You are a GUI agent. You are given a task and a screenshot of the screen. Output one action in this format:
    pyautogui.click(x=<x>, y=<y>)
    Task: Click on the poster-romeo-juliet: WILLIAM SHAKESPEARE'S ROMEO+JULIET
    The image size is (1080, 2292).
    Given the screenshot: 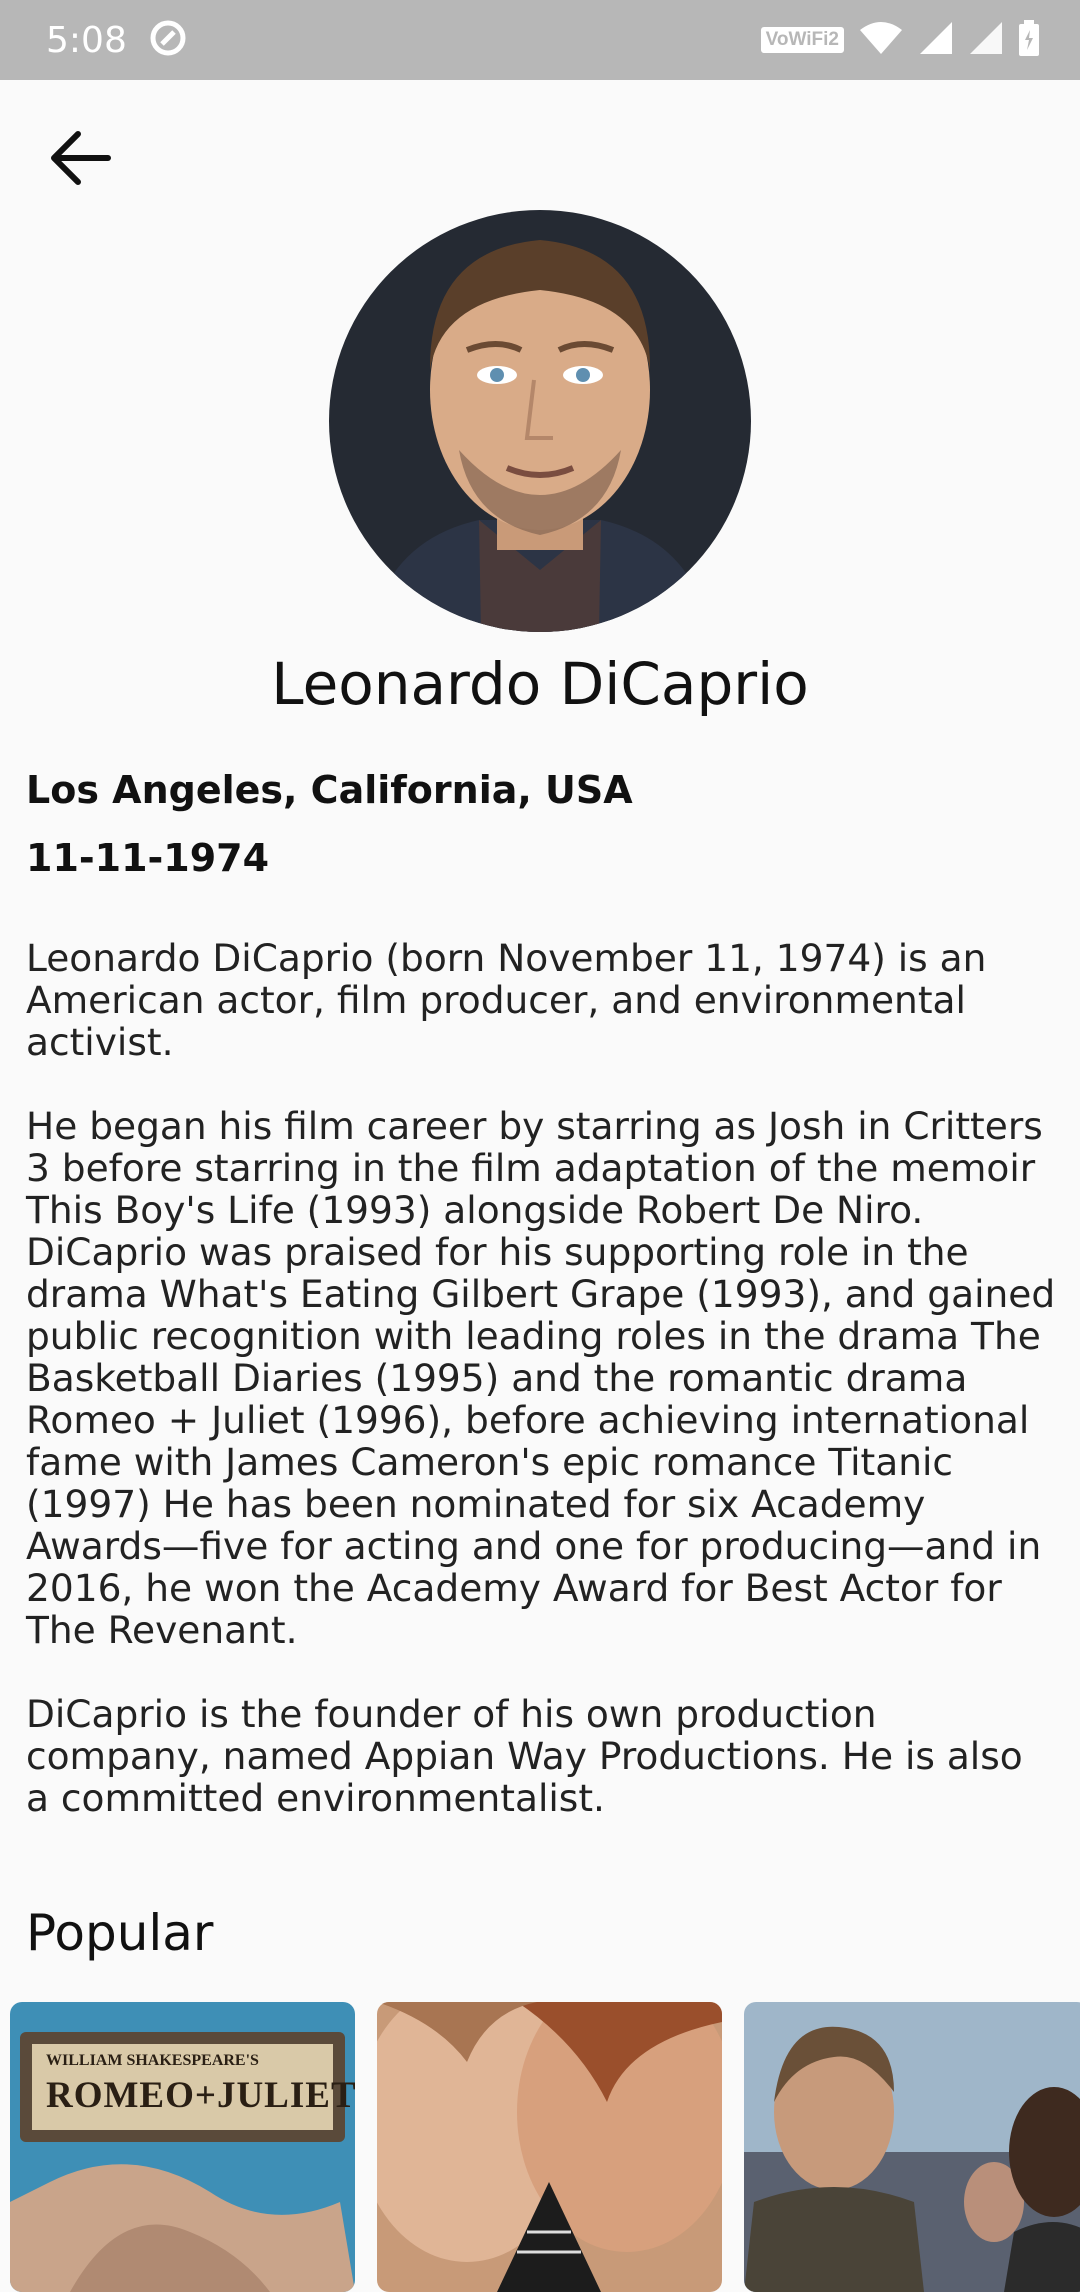 What is the action you would take?
    pyautogui.click(x=182, y=2147)
    